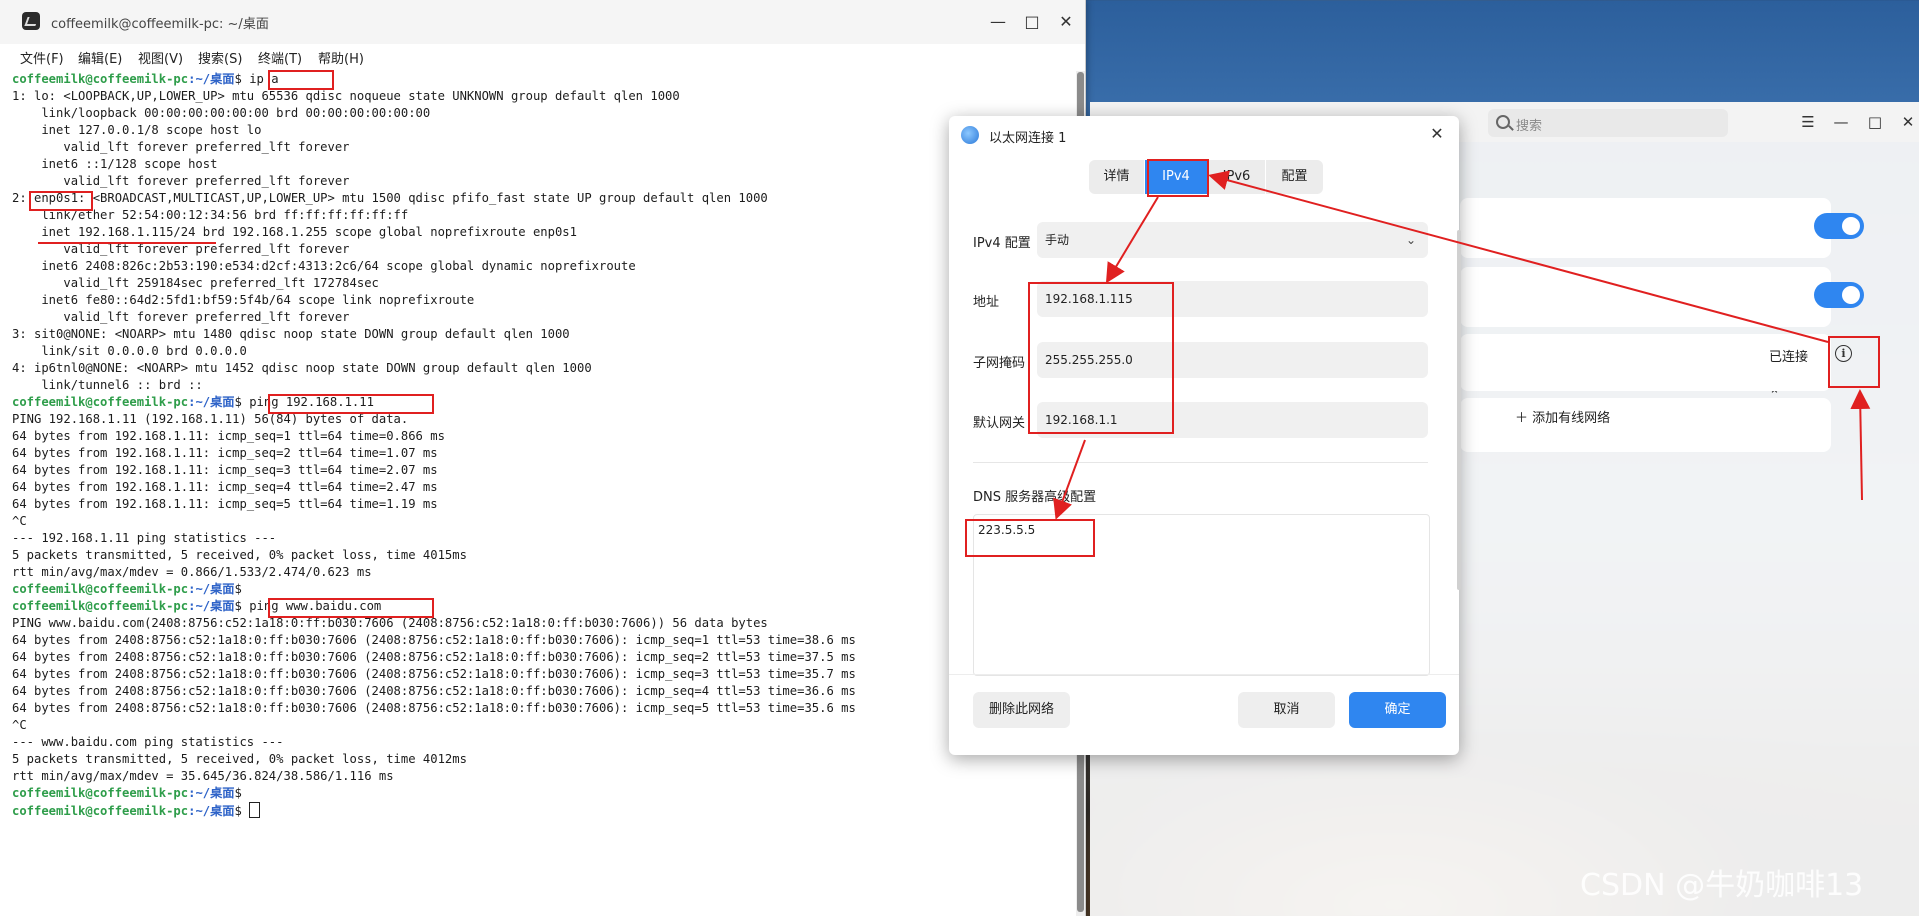 This screenshot has height=916, width=1919. I want to click on arrow-fields-to-dns, so click(1069, 479).